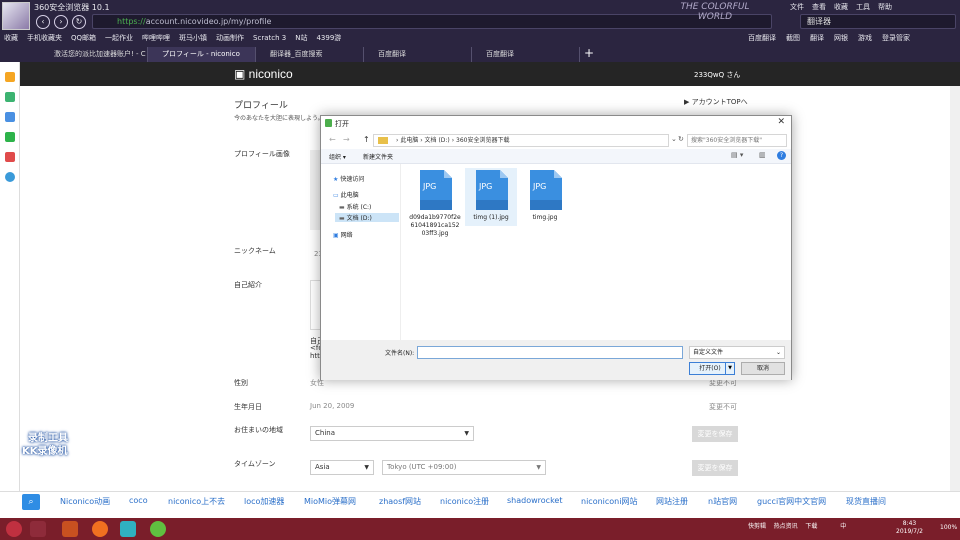 This screenshot has height=540, width=960. I want to click on bookmark-3: 一起作业, so click(119, 38).